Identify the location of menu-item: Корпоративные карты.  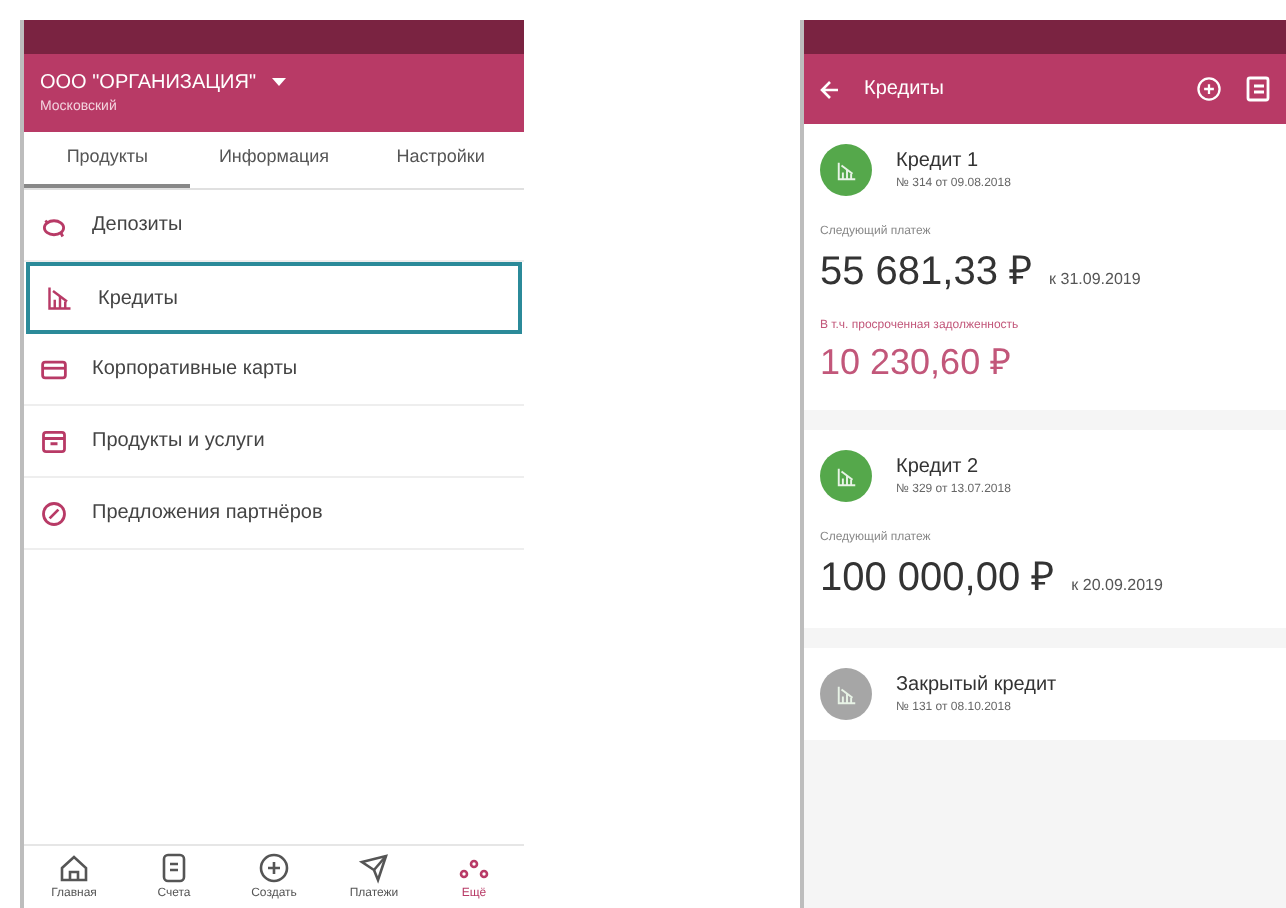
(274, 370).